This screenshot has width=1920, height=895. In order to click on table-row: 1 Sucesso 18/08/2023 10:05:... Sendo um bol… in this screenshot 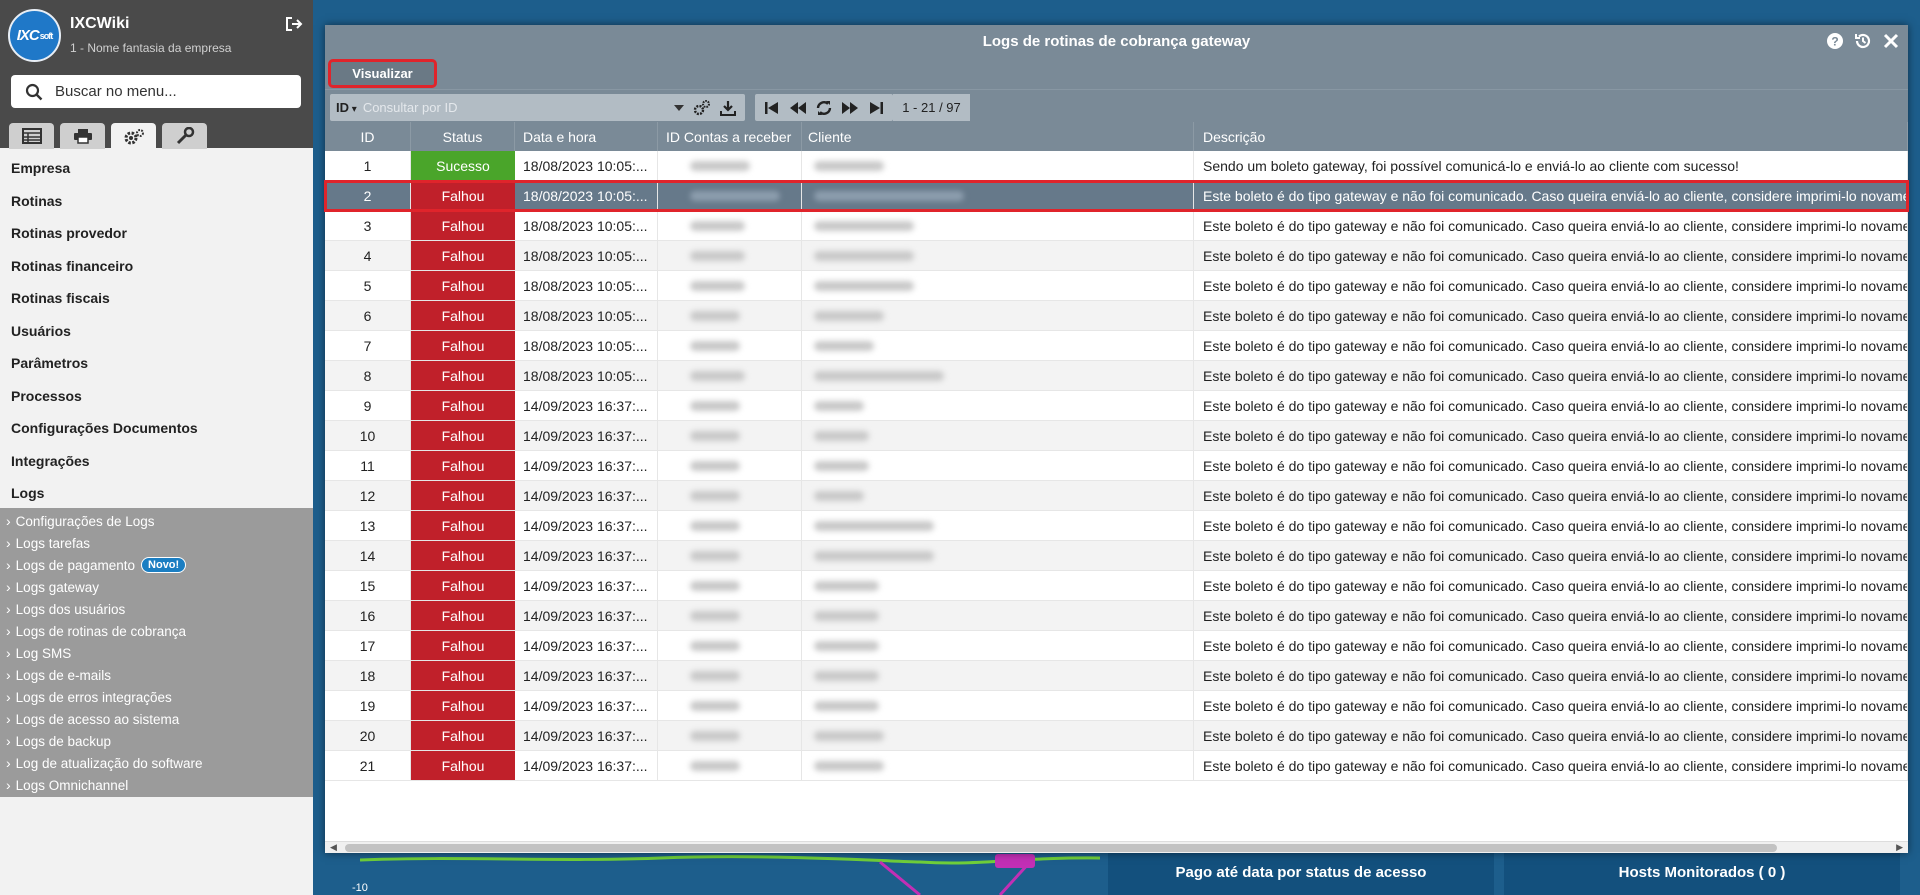, I will do `click(1116, 166)`.